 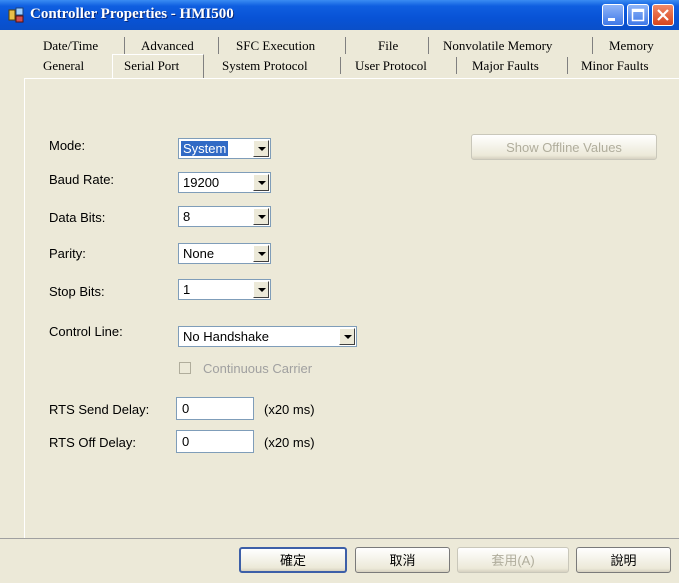 What do you see at coordinates (187, 216) in the screenshot?
I see `data-bits-value: 8` at bounding box center [187, 216].